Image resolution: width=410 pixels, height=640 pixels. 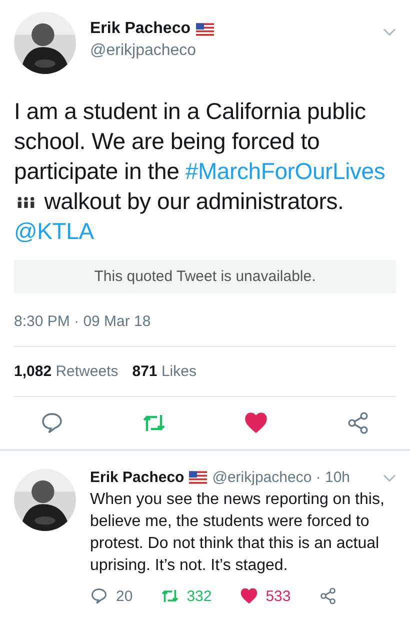 What do you see at coordinates (66, 371) in the screenshot?
I see `retweet-count: 1,082 Retweets` at bounding box center [66, 371].